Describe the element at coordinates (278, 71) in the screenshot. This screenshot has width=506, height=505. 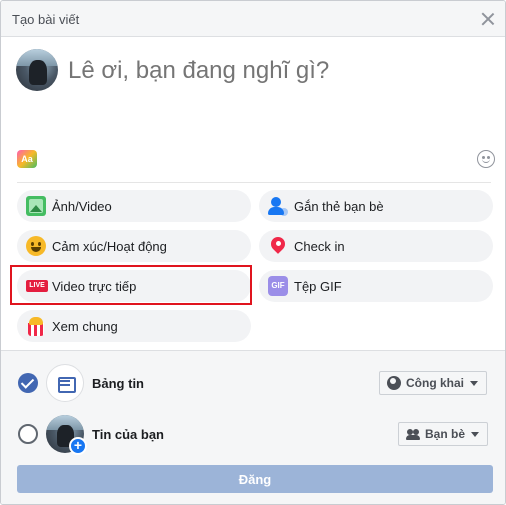
I see `post-text-input` at that location.